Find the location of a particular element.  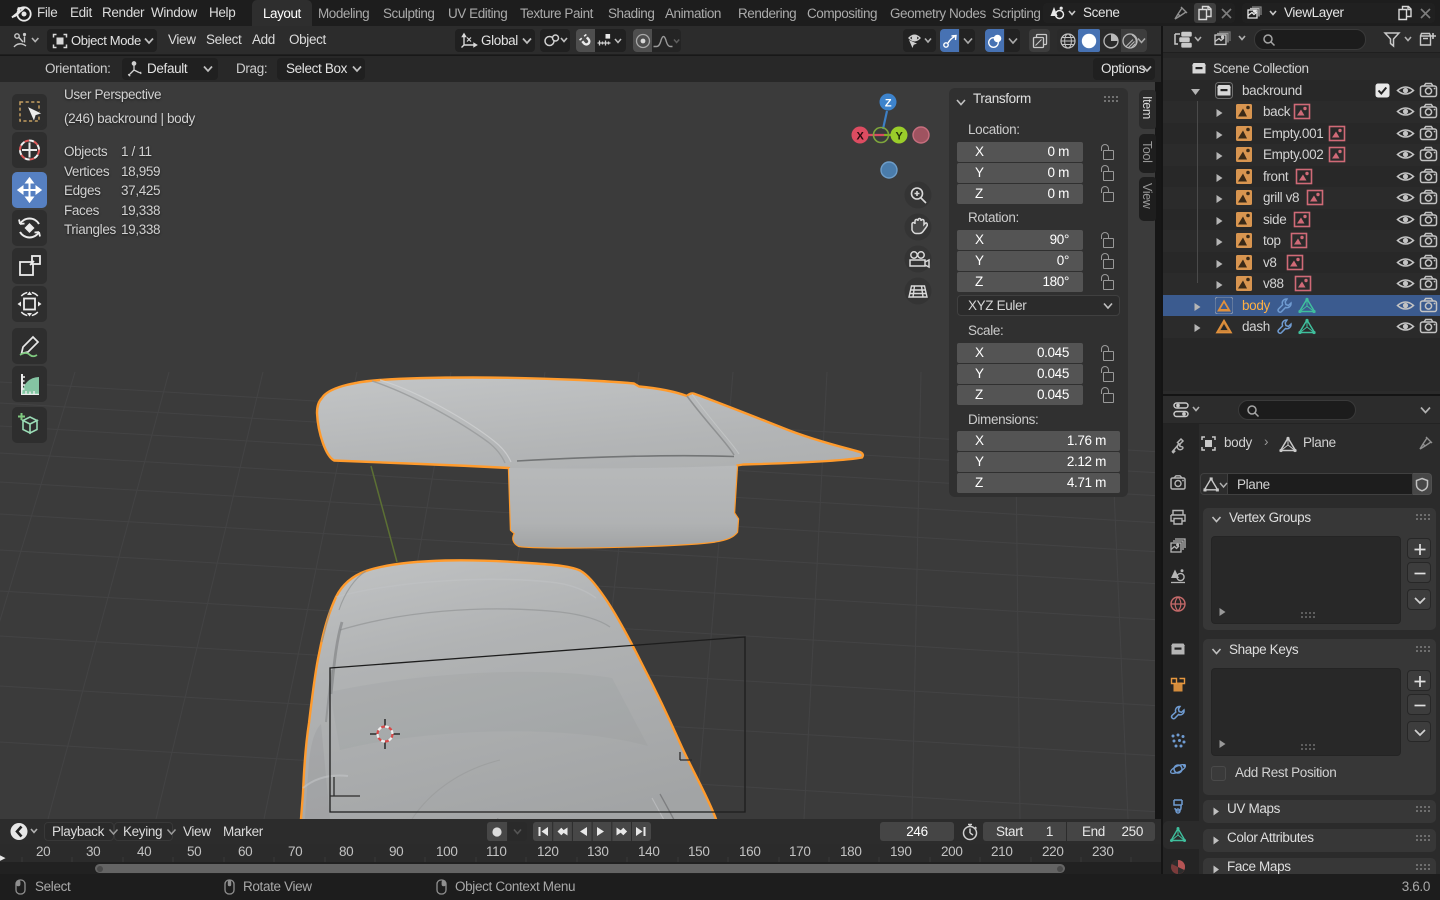

svg-text: X is located at coordinates (861, 137).